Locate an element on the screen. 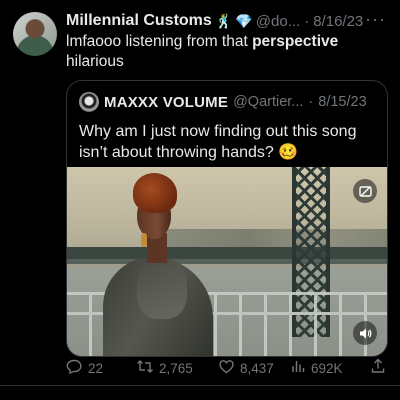 The height and width of the screenshot is (400, 400). retweet-icon is located at coordinates (145, 368).